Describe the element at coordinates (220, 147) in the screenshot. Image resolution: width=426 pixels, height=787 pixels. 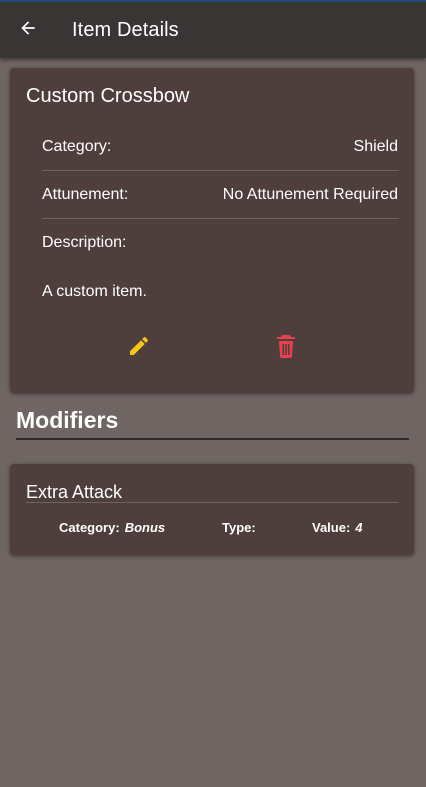
I see `category-row: Category: Shield` at that location.